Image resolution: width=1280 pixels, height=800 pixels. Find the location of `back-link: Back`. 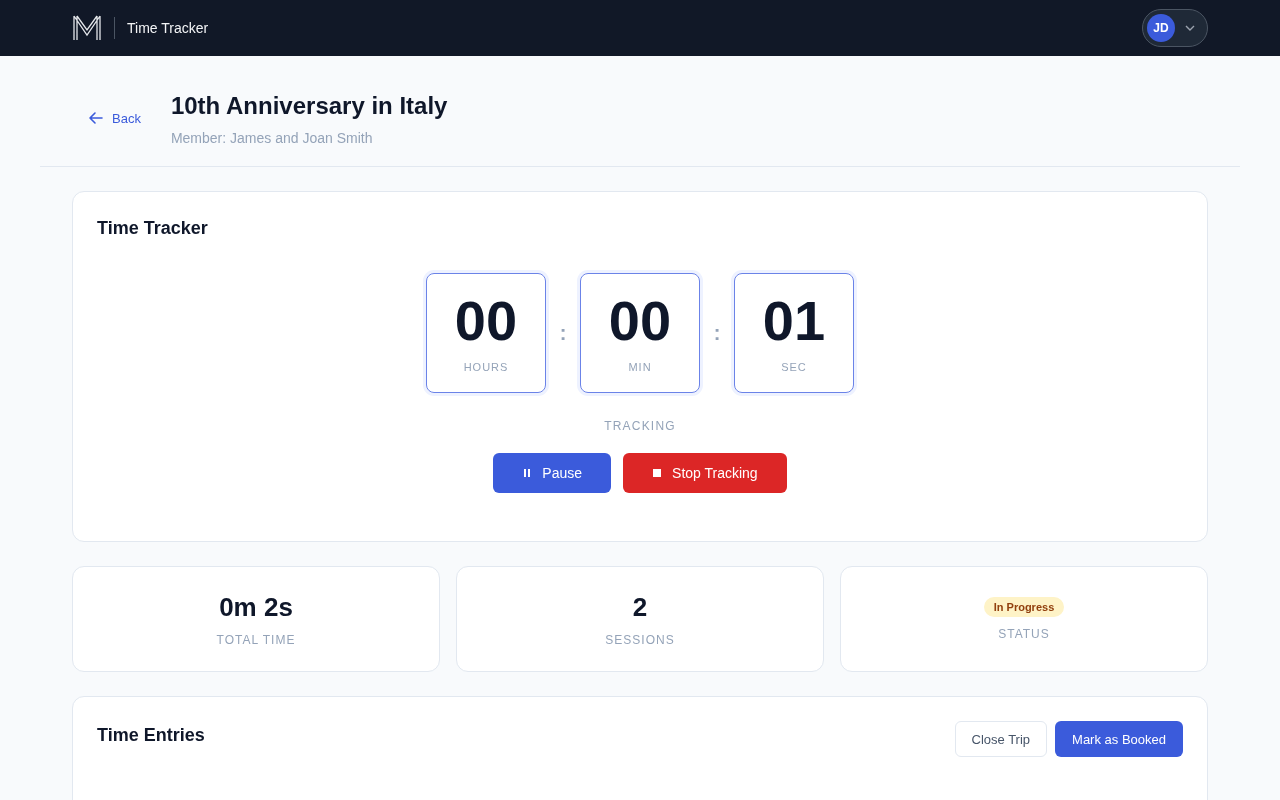

back-link: Back is located at coordinates (114, 118).